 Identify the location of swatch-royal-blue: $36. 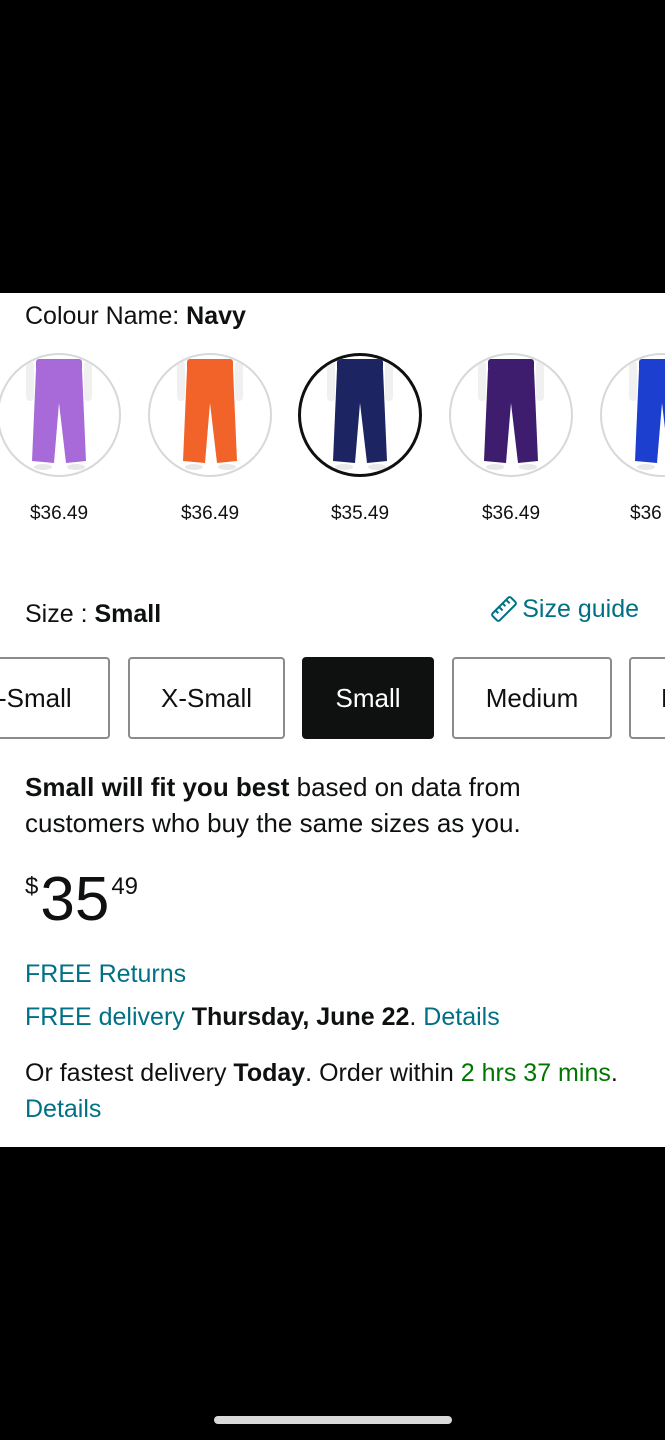
(632, 439).